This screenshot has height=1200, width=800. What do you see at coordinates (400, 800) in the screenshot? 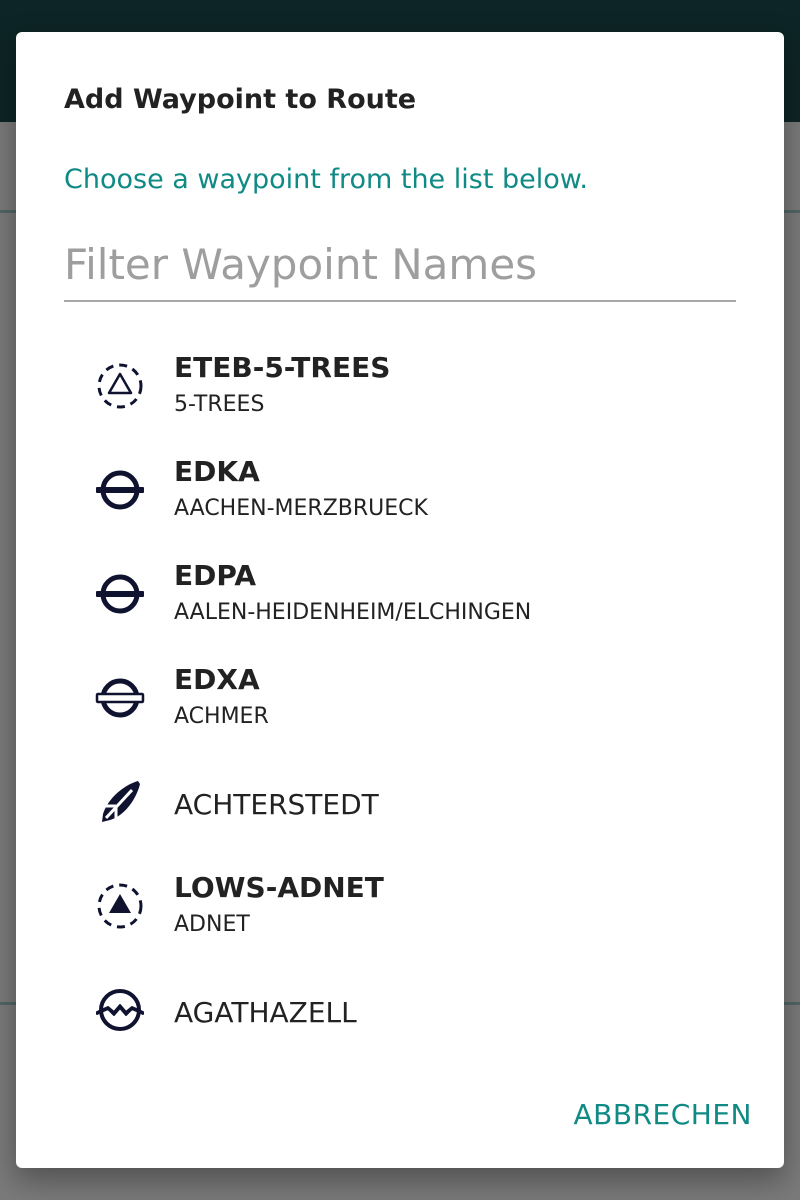
I see `waypoint-item: ACHTERSTEDT` at bounding box center [400, 800].